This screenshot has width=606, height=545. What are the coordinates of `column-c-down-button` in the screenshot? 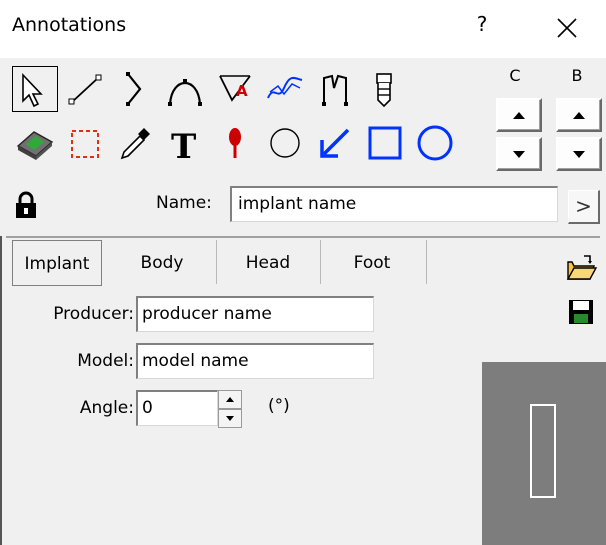 It's located at (519, 154).